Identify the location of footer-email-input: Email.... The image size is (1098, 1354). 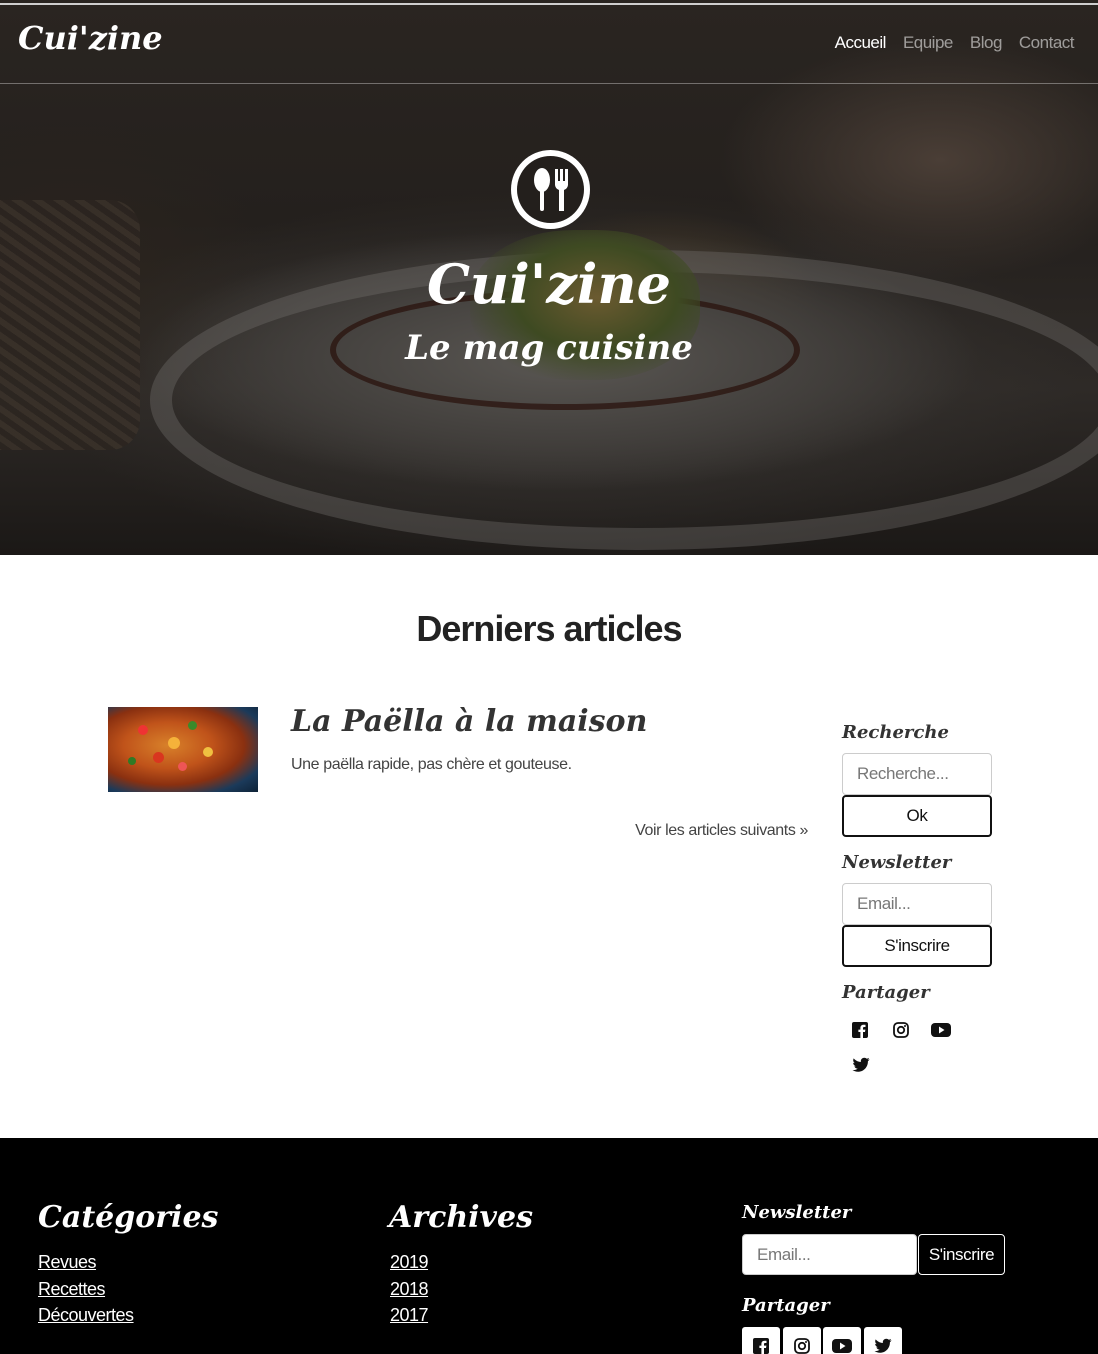
(829, 1254).